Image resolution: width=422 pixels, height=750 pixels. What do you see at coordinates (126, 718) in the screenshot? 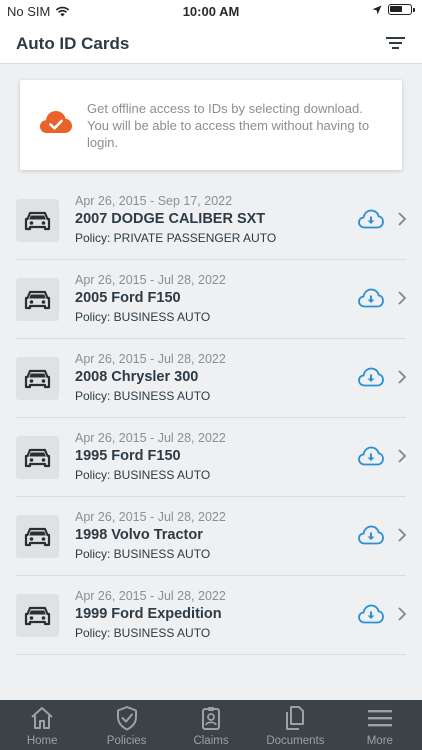
I see `shield-check-icon` at bounding box center [126, 718].